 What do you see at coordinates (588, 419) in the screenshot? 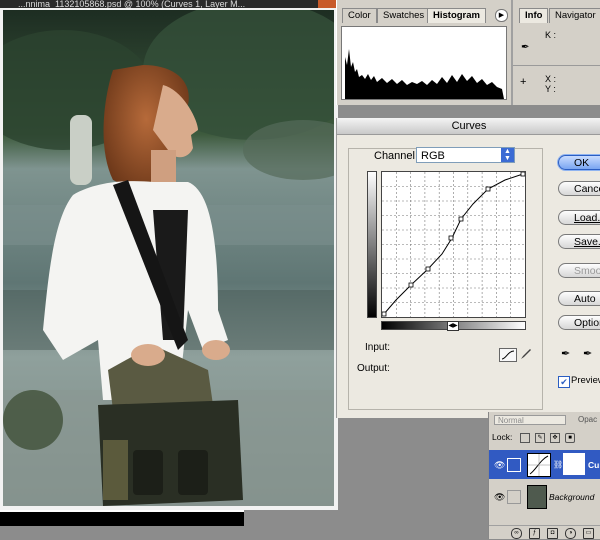
I see `opacity-label: Opac` at bounding box center [588, 419].